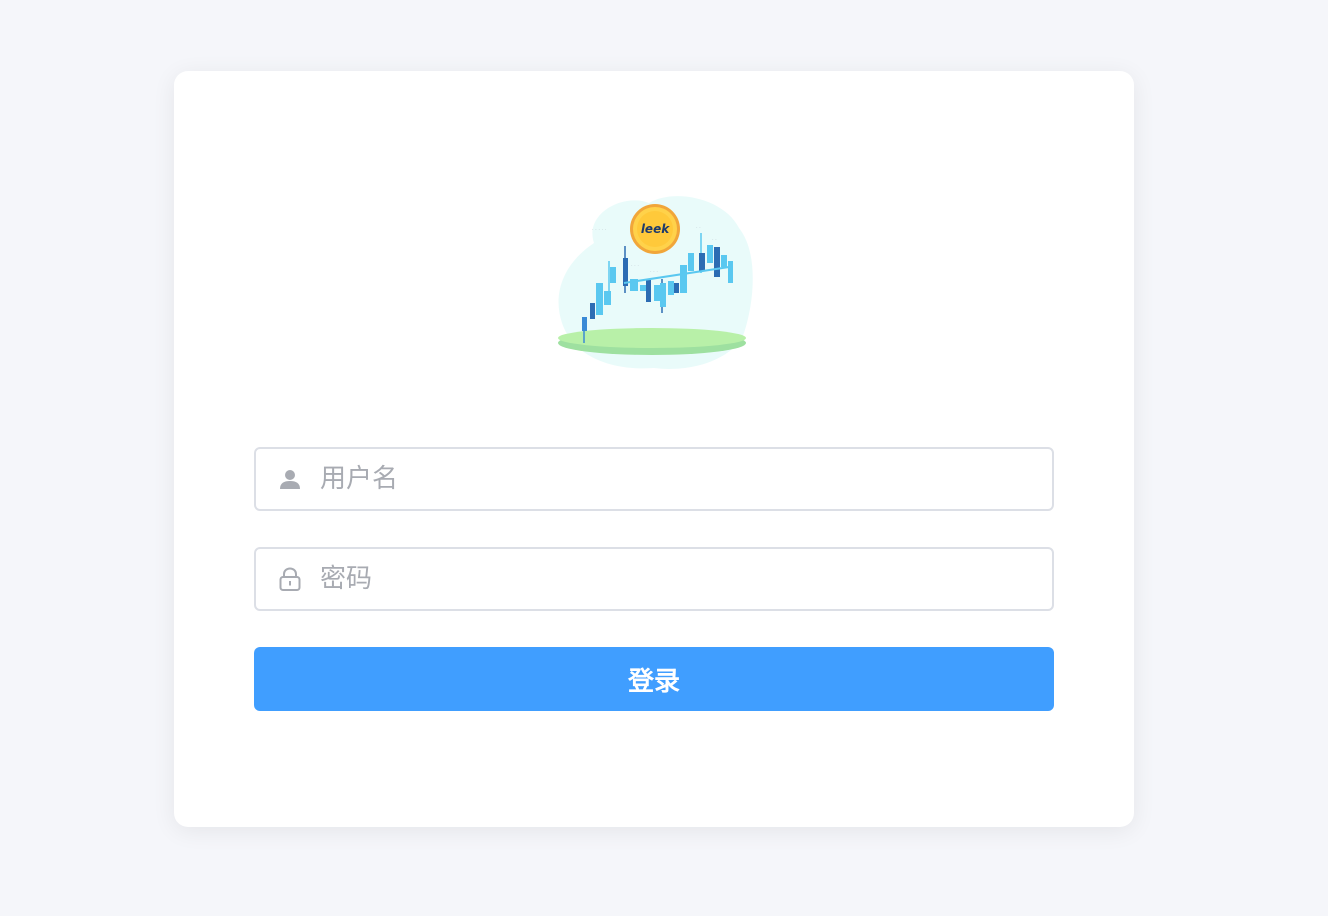 This screenshot has height=916, width=1328. I want to click on logo-coin-text: leek, so click(655, 229).